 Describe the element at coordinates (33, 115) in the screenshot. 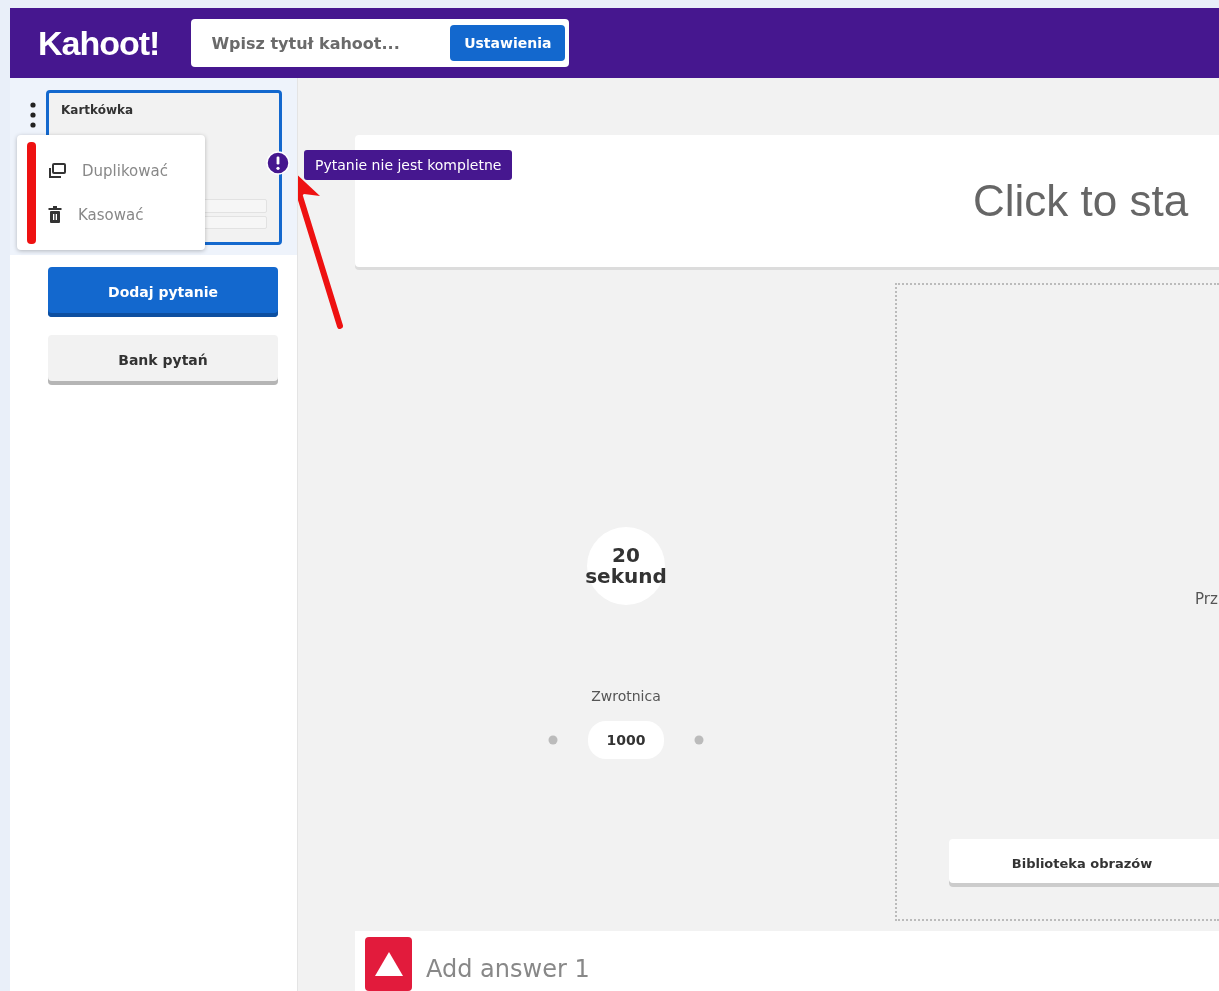

I see `more-options-icon` at that location.